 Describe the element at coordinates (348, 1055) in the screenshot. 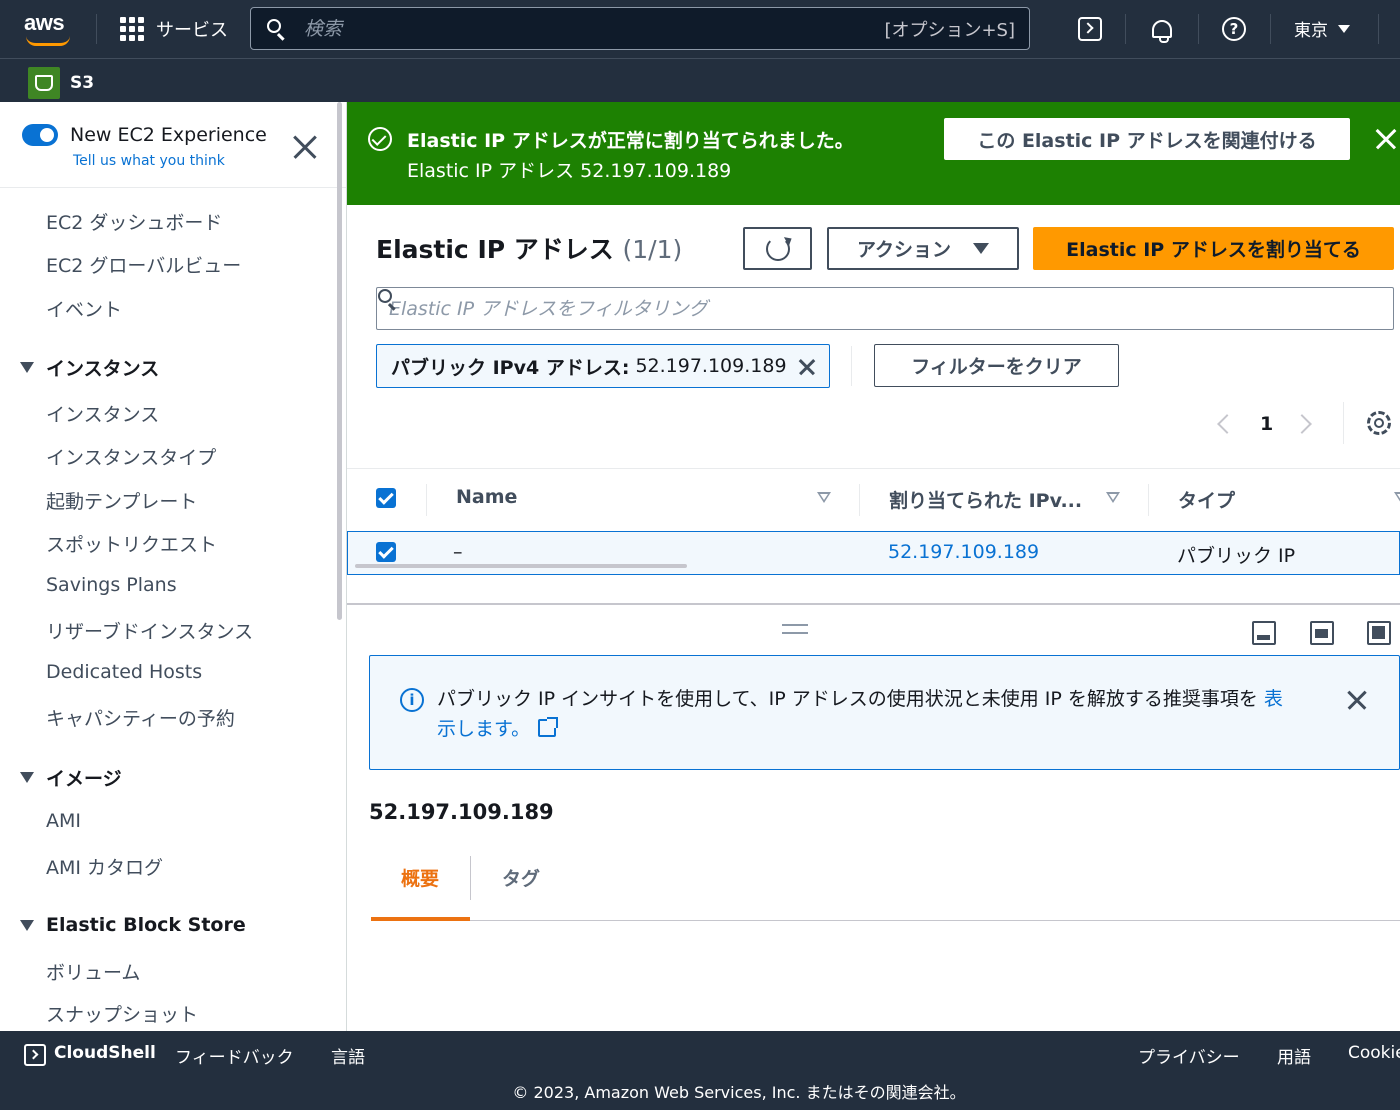

I see `footer-language-link: 言語` at that location.